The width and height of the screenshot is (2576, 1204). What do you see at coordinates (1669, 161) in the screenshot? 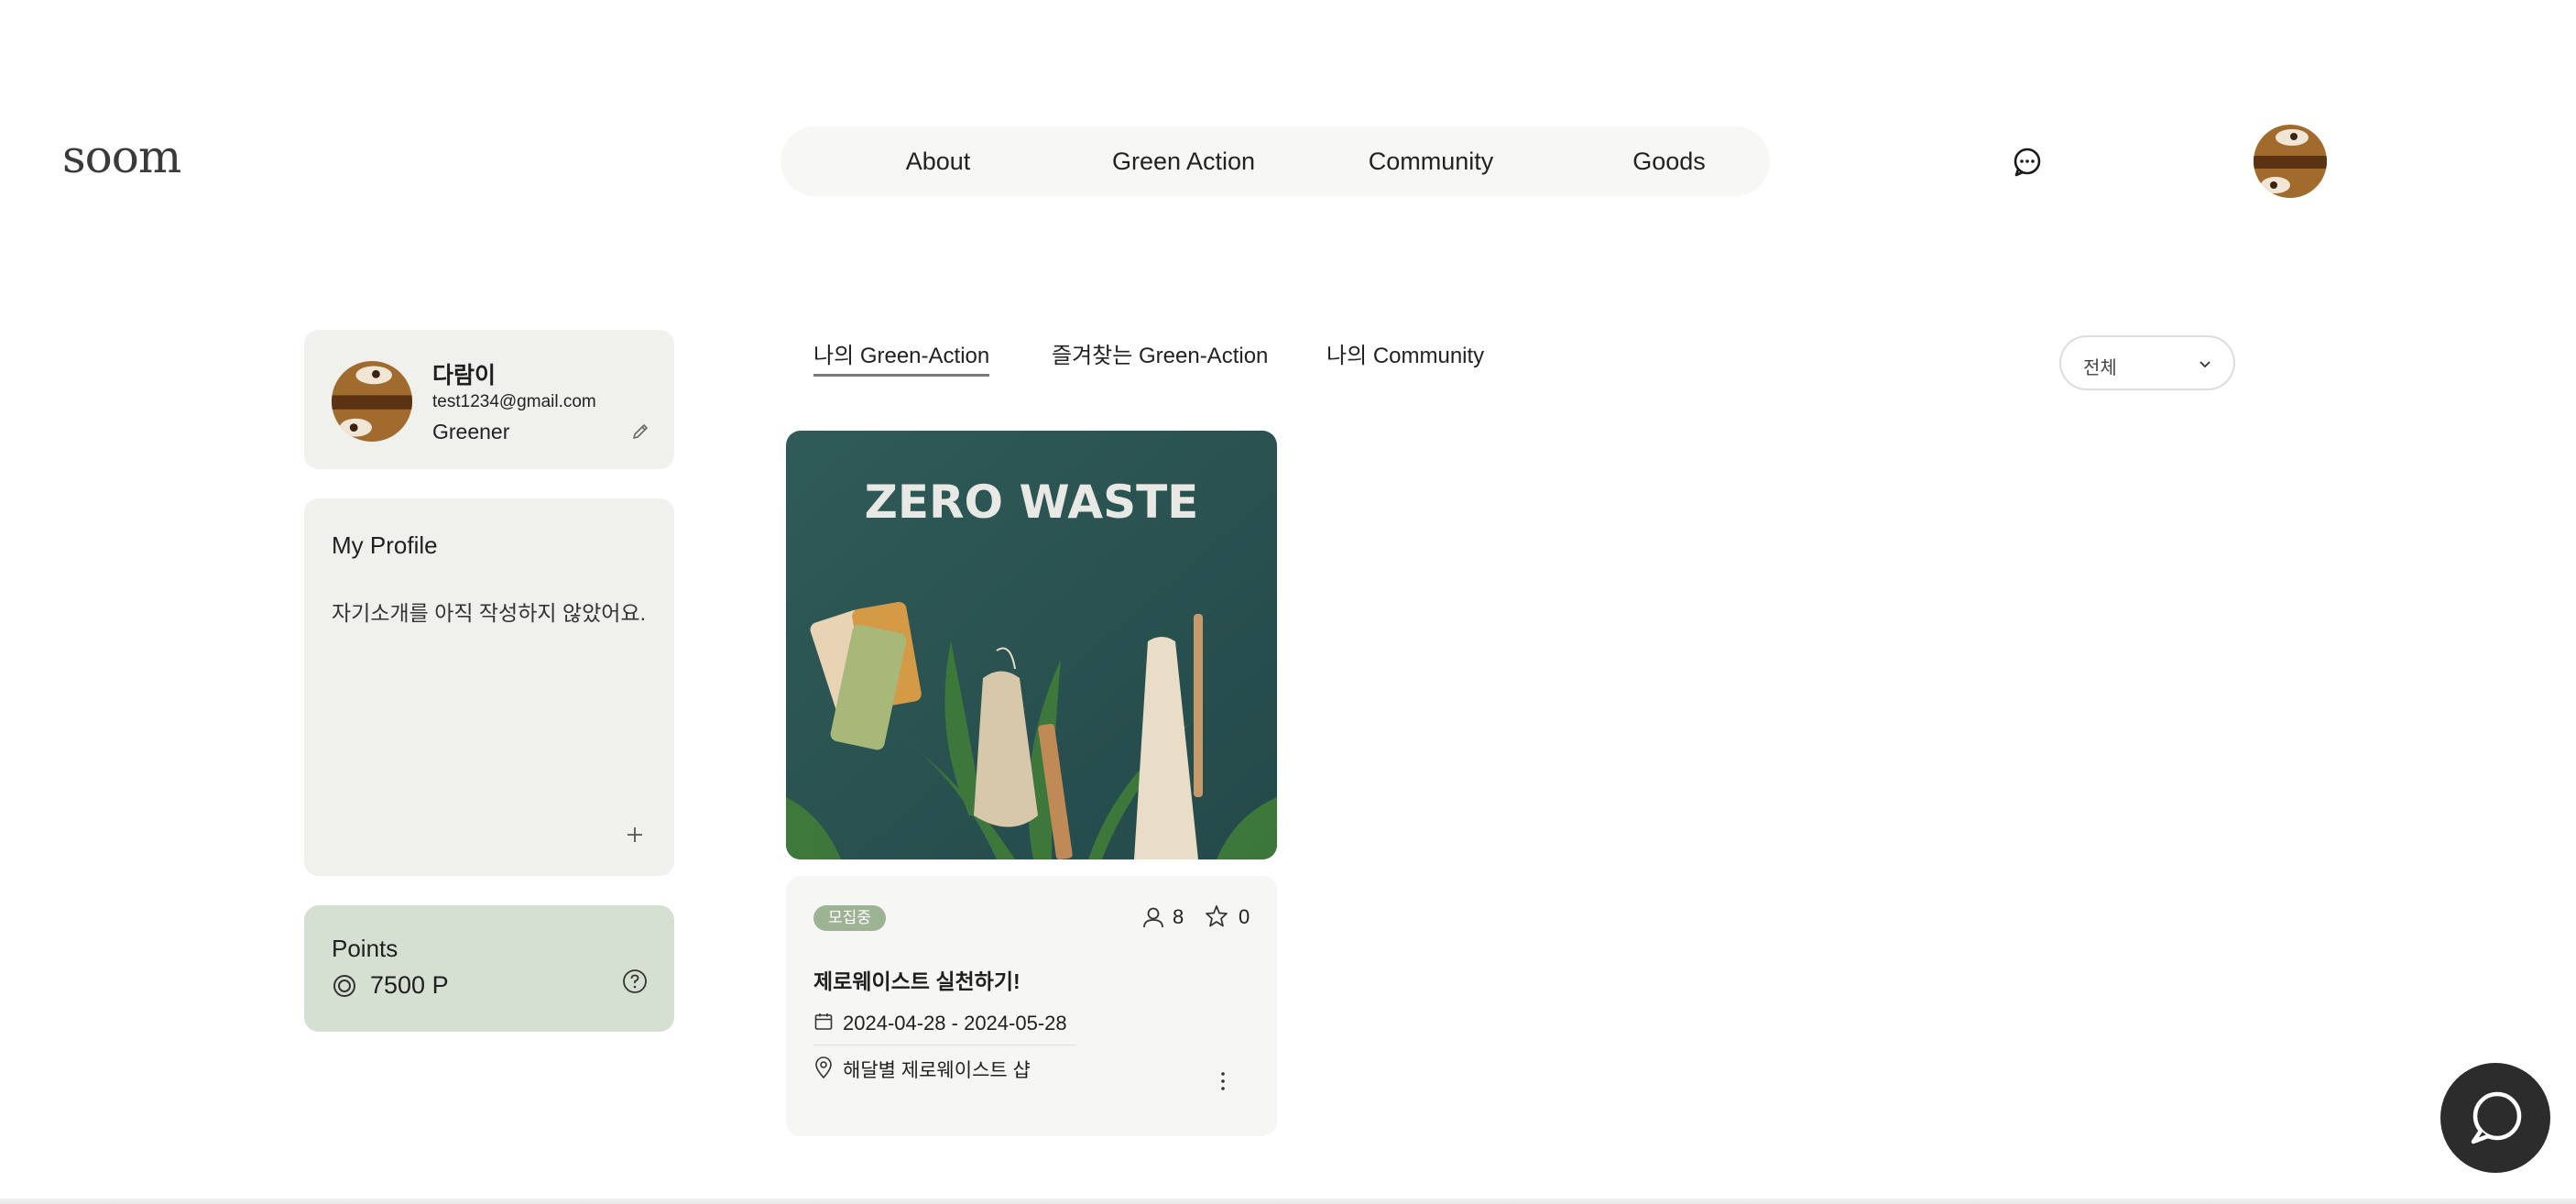
I see `nav-goods: Goods` at bounding box center [1669, 161].